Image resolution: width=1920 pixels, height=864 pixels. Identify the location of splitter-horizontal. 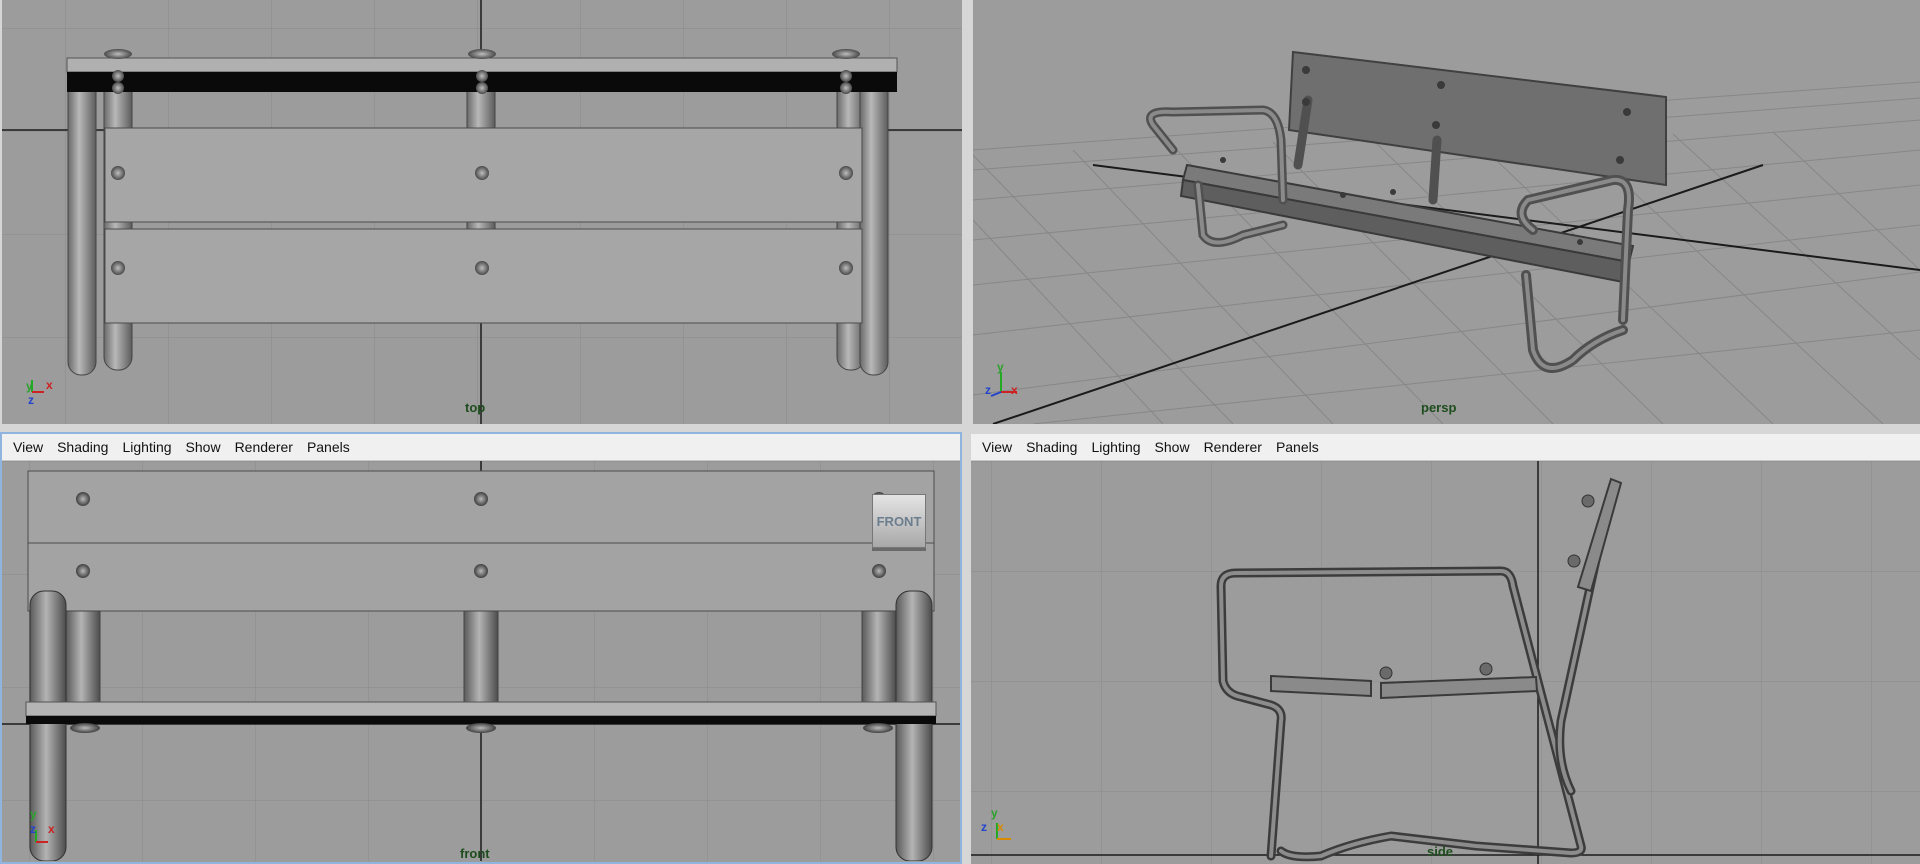
(960, 428).